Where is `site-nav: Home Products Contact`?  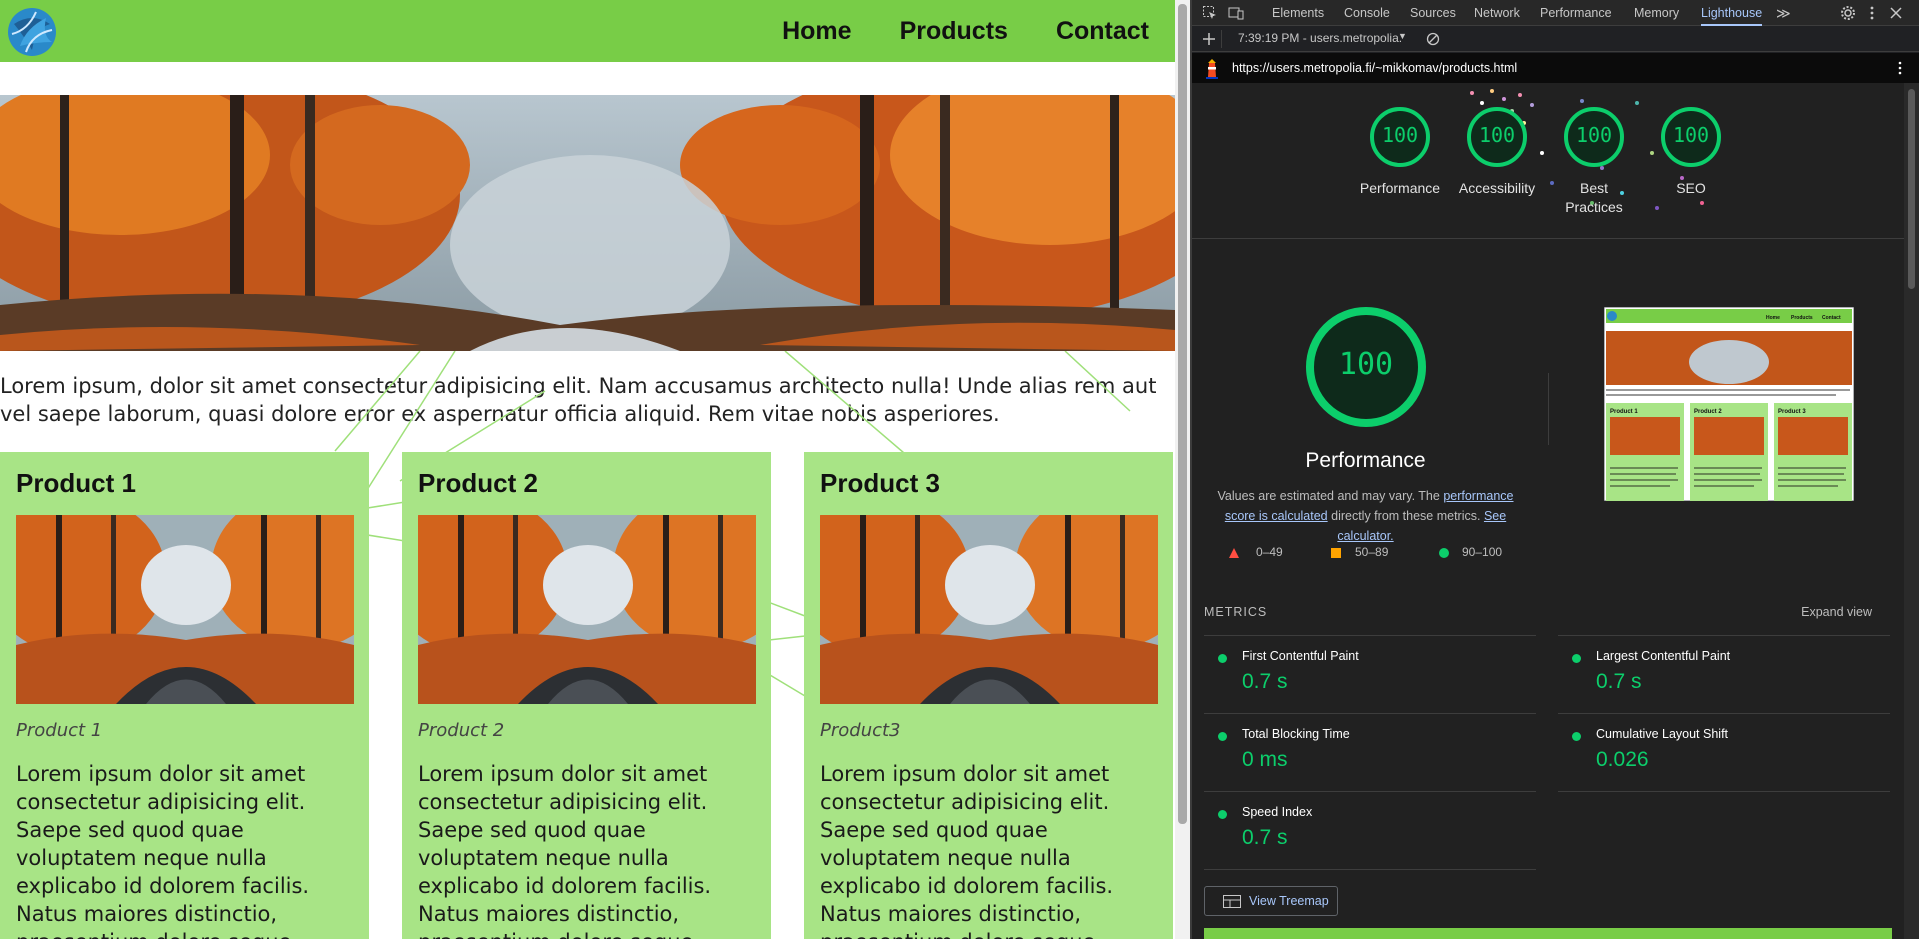
site-nav: Home Products Contact is located at coordinates (965, 31).